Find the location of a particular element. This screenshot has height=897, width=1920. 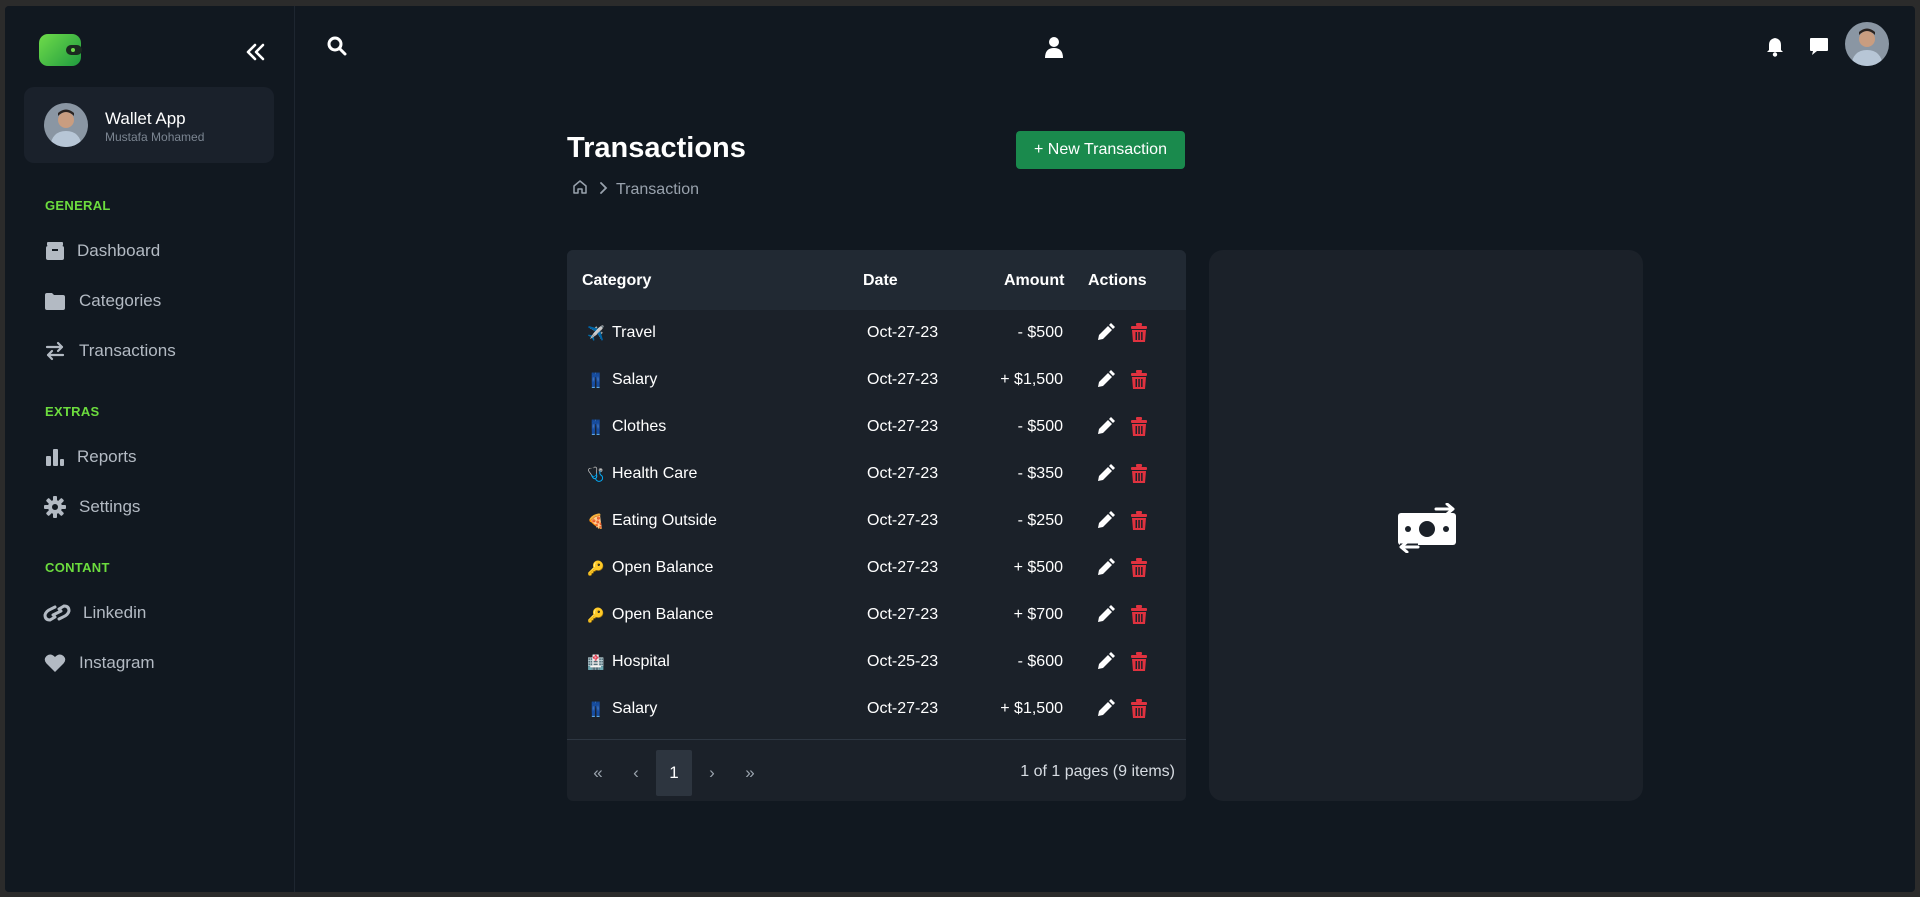

last-page-button: » is located at coordinates (750, 773).